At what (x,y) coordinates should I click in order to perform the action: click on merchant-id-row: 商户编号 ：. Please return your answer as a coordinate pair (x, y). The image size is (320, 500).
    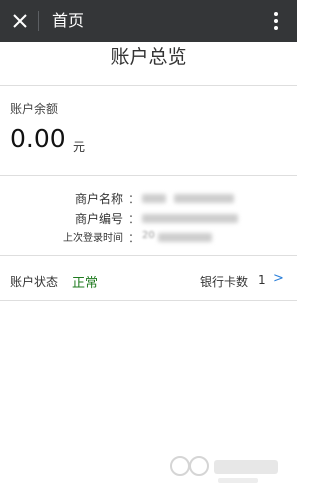
    Looking at the image, I should click on (148, 219).